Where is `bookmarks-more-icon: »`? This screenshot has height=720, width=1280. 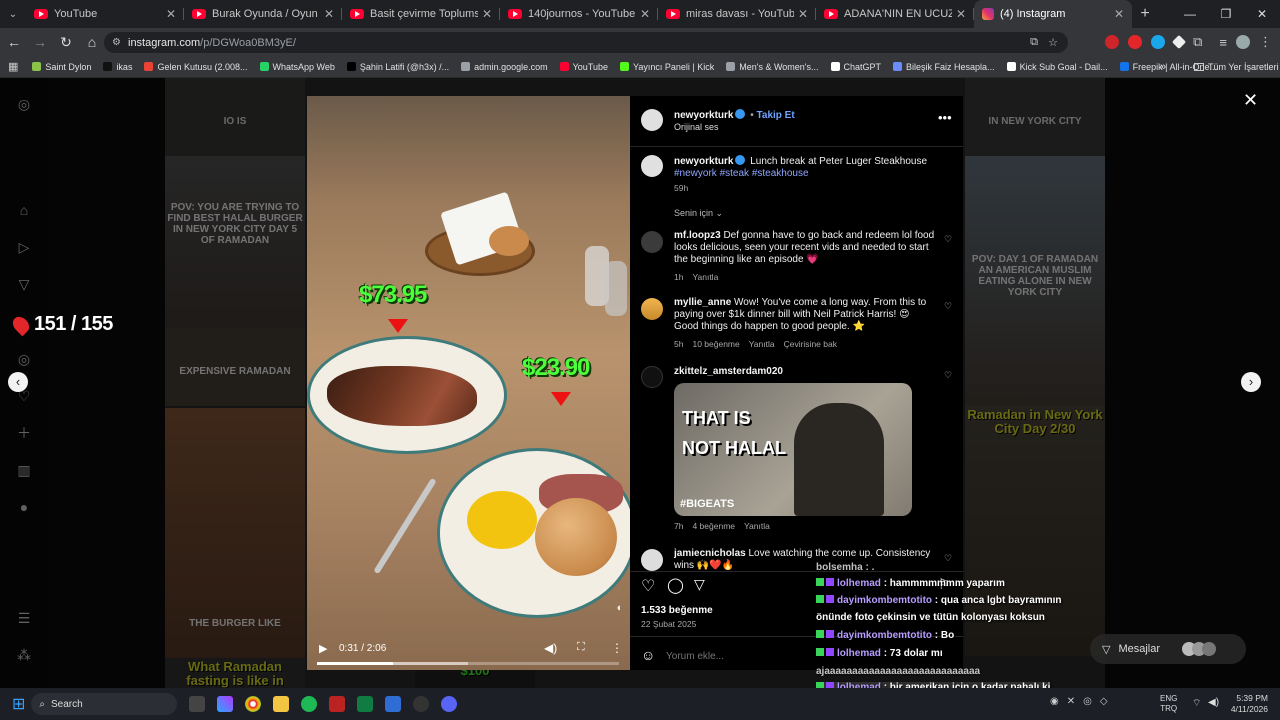
bookmarks-more-icon: » is located at coordinates (1163, 67).